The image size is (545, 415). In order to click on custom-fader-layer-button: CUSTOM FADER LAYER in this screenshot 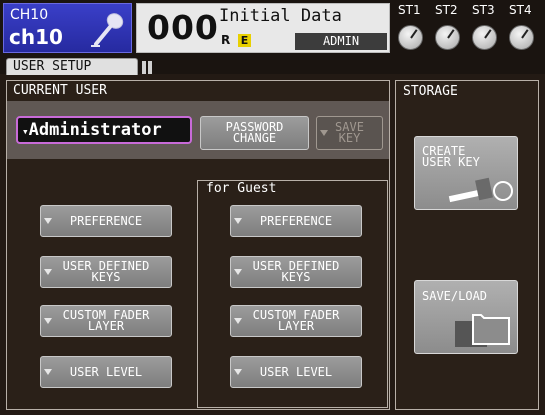, I will do `click(106, 321)`.